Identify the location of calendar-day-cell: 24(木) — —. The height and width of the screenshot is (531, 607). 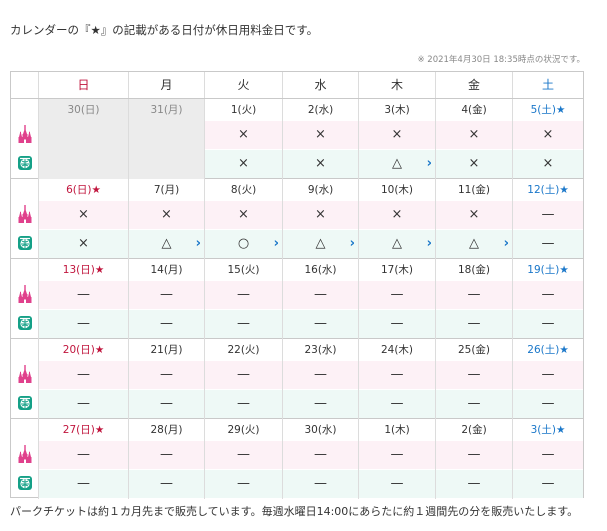
(396, 379).